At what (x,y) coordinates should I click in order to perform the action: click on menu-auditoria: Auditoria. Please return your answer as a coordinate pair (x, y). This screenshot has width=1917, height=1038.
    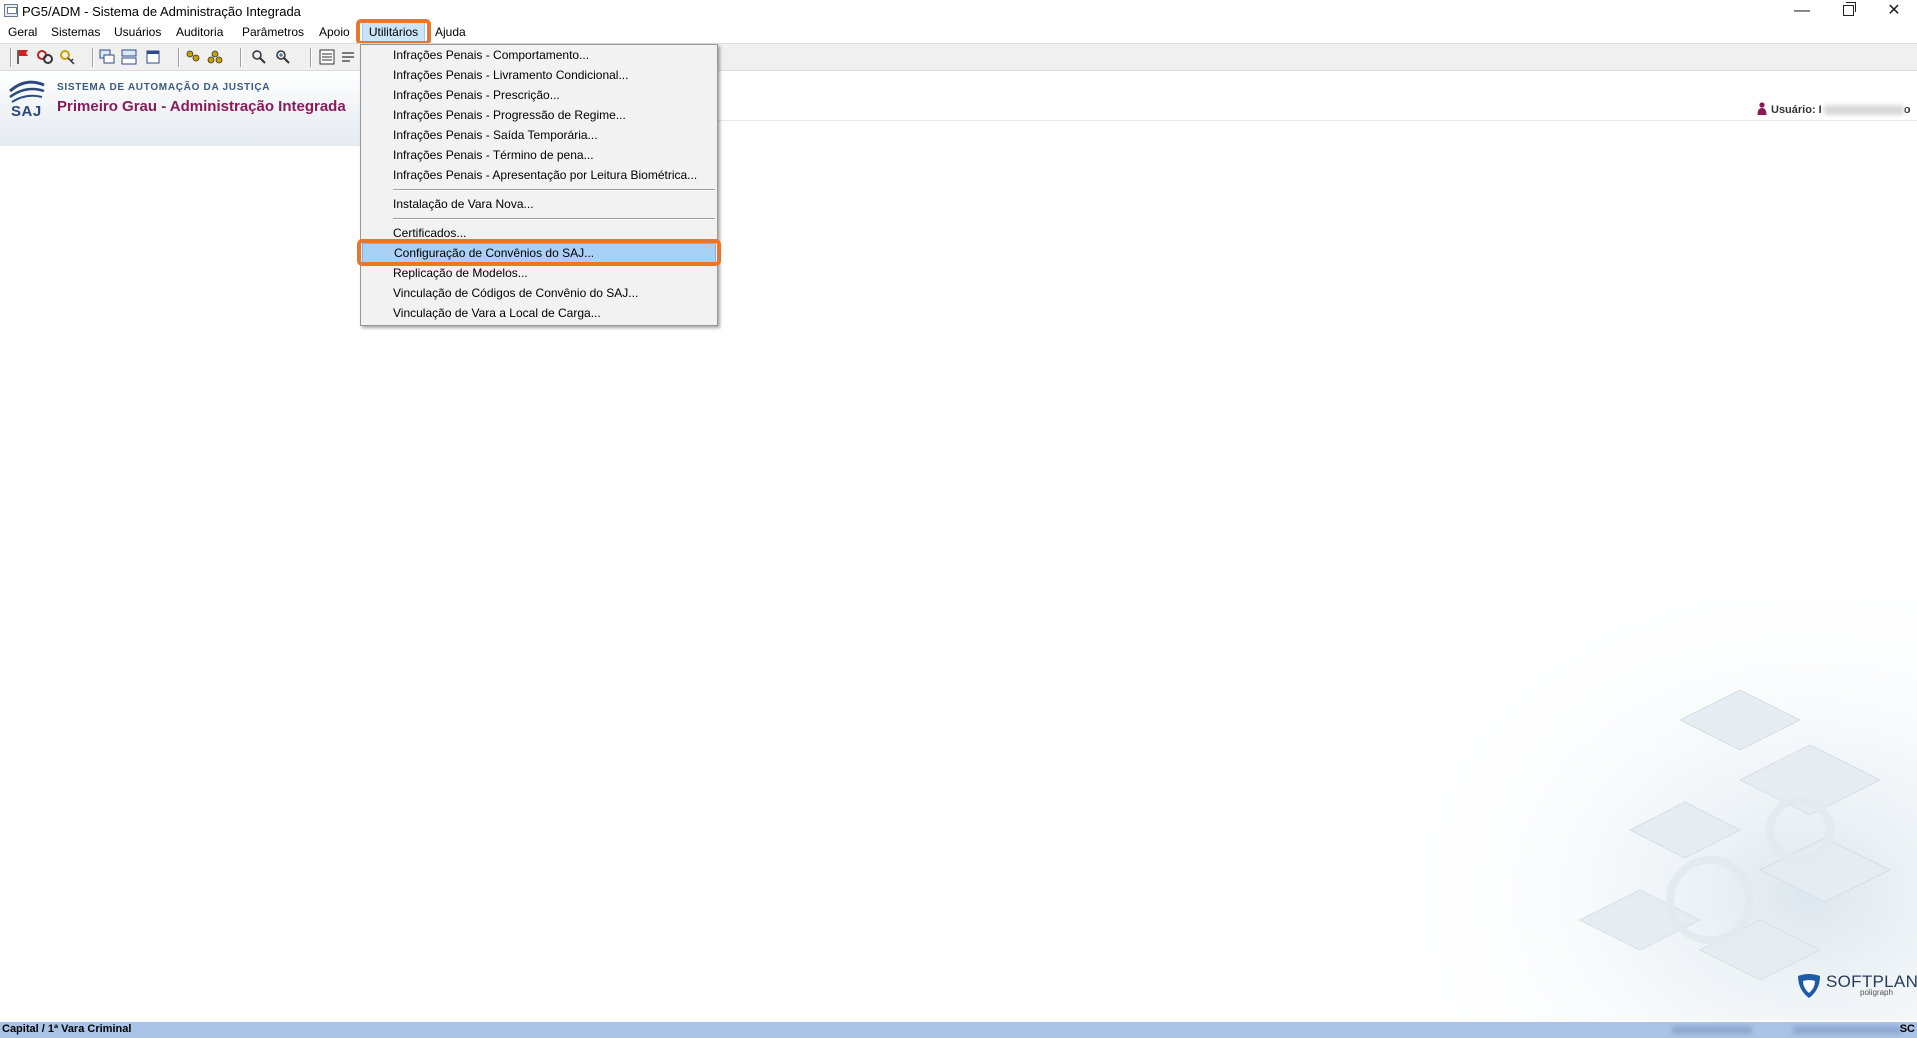
    Looking at the image, I should click on (199, 32).